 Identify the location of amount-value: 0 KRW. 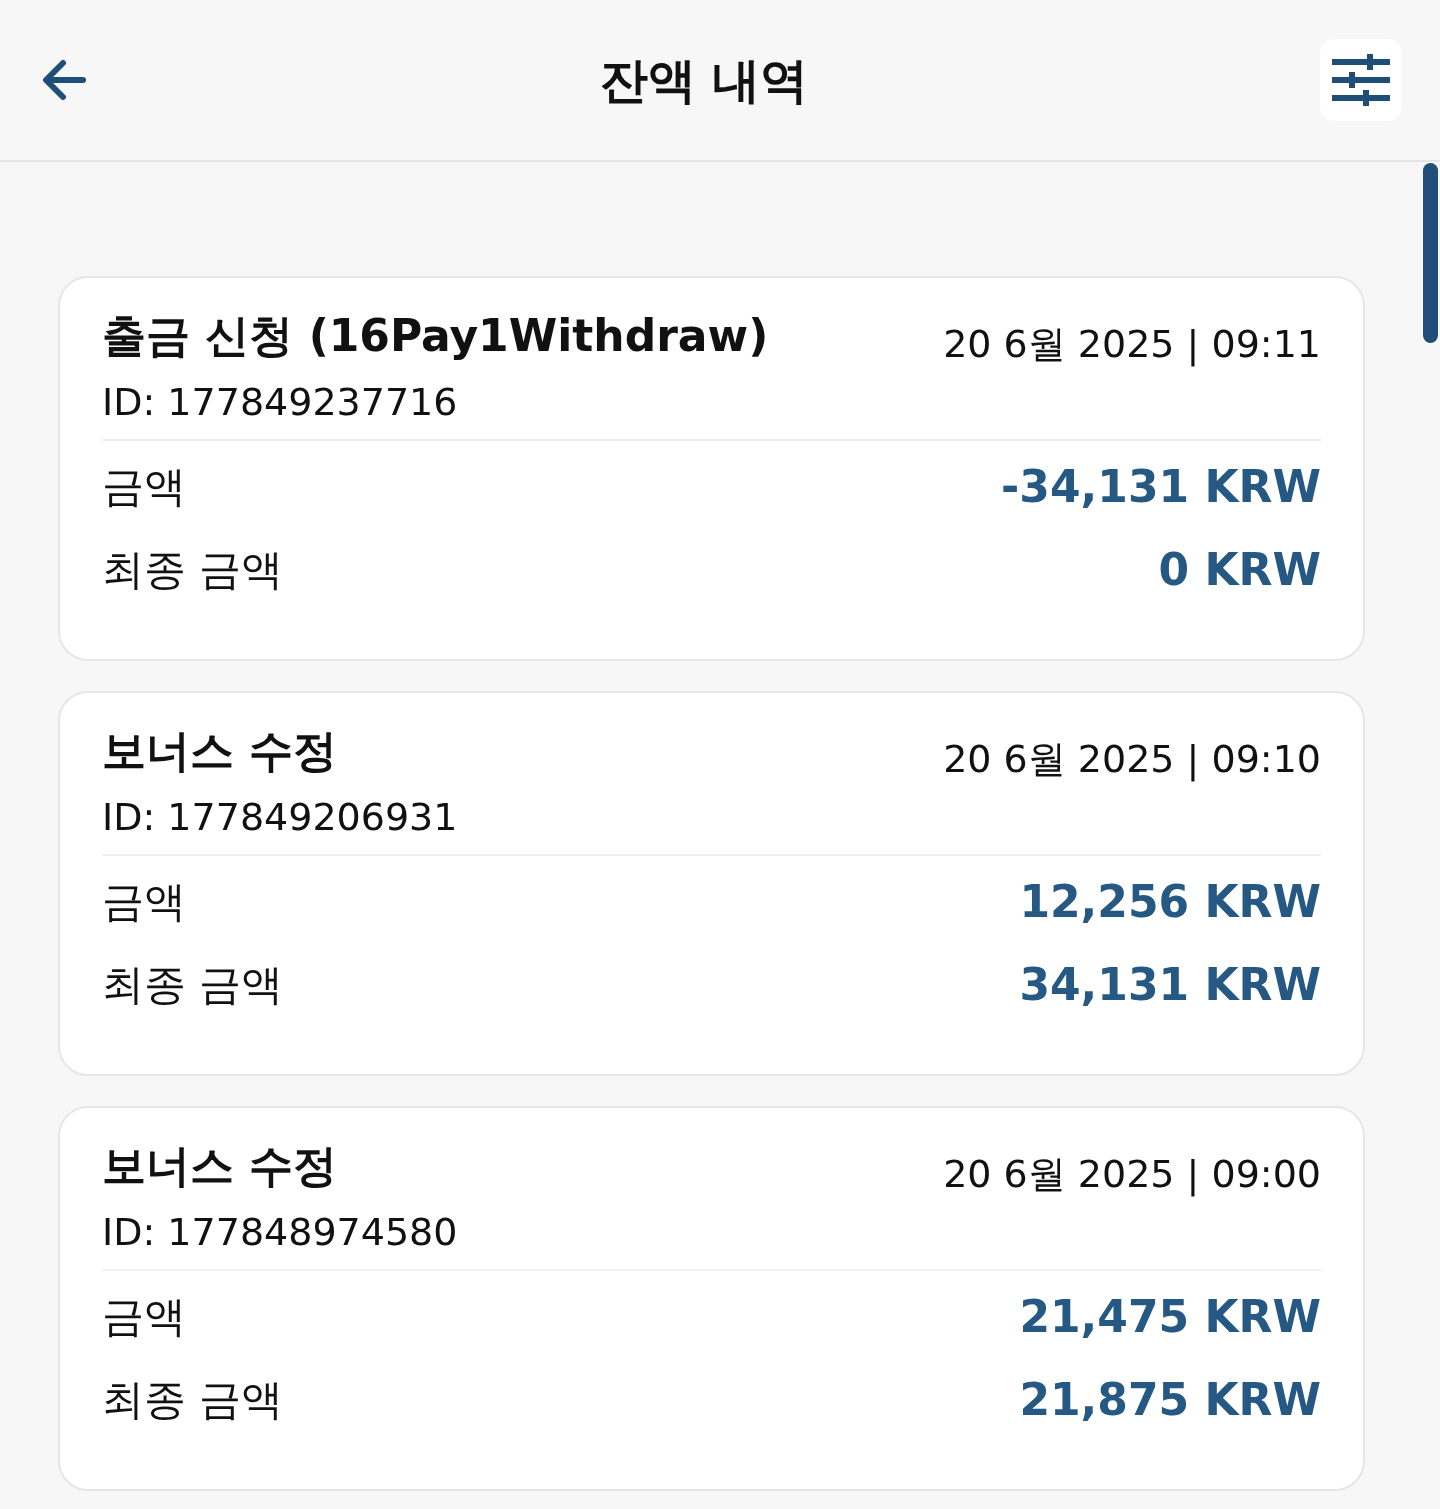
(1239, 570).